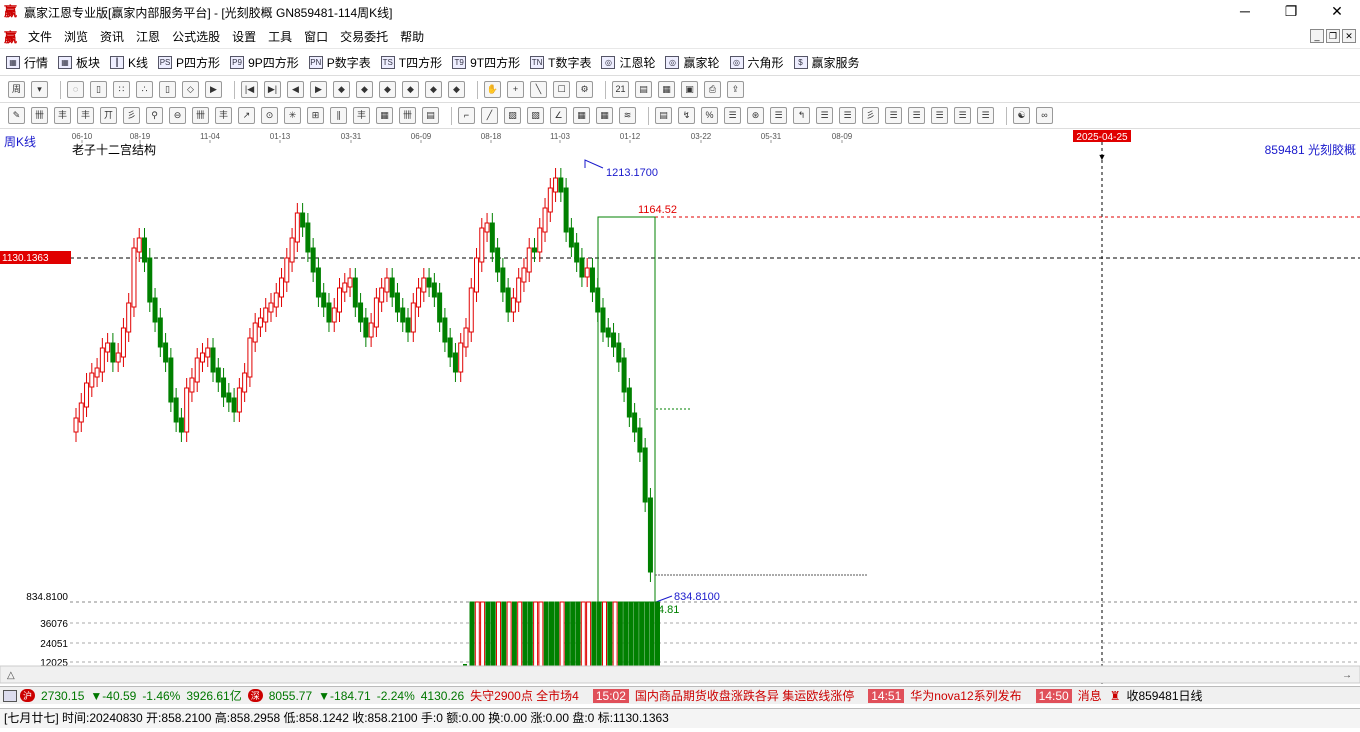 The image size is (1360, 732). Describe the element at coordinates (430, 115) in the screenshot. I see `draw-tool-18-icon: ▤` at that location.